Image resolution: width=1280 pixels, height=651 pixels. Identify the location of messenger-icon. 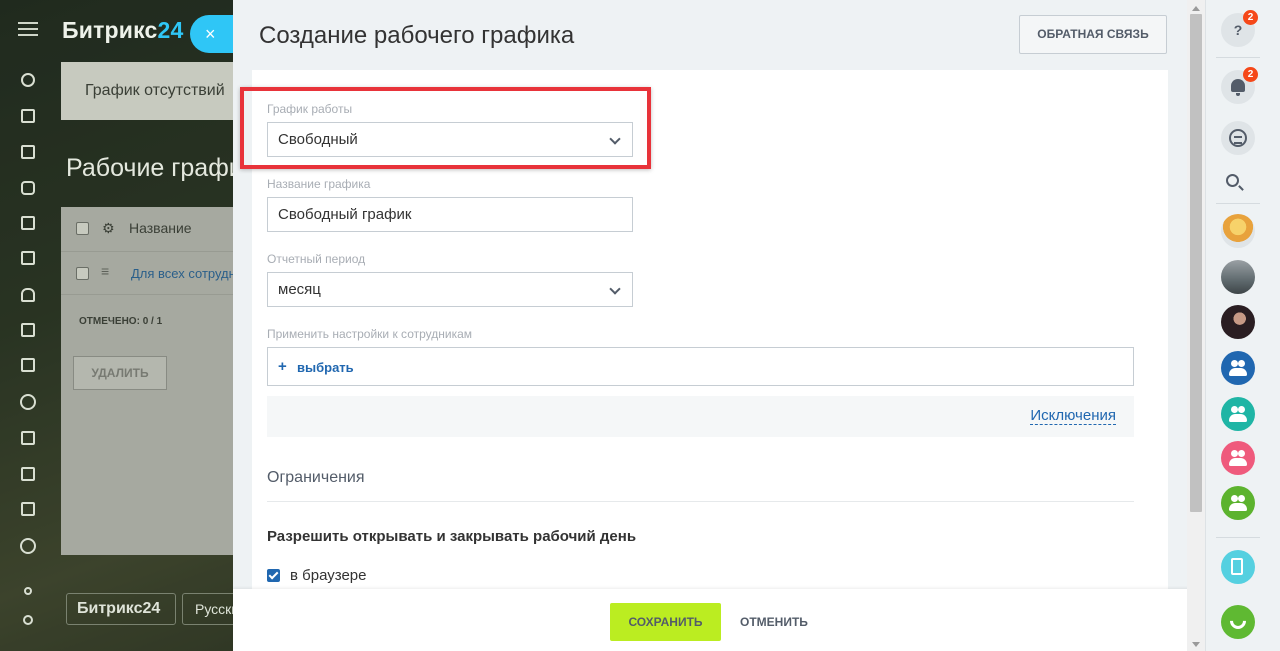
(1238, 138).